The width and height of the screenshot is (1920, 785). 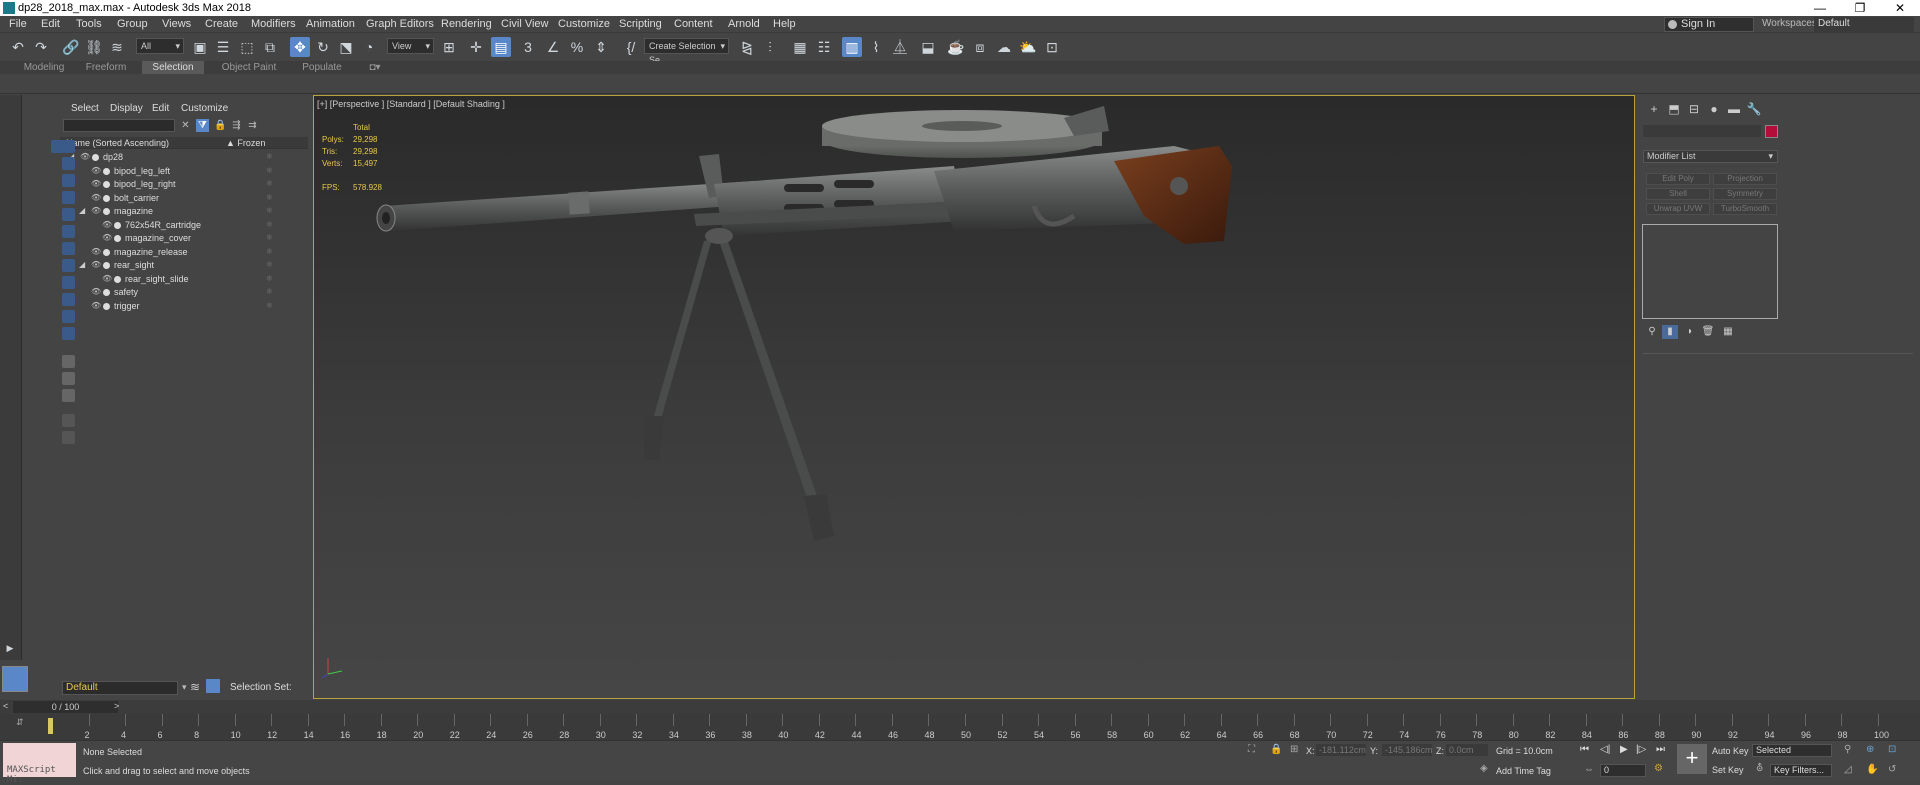 What do you see at coordinates (1694, 109) in the screenshot?
I see `hierarchy-tab-icon: ⊟` at bounding box center [1694, 109].